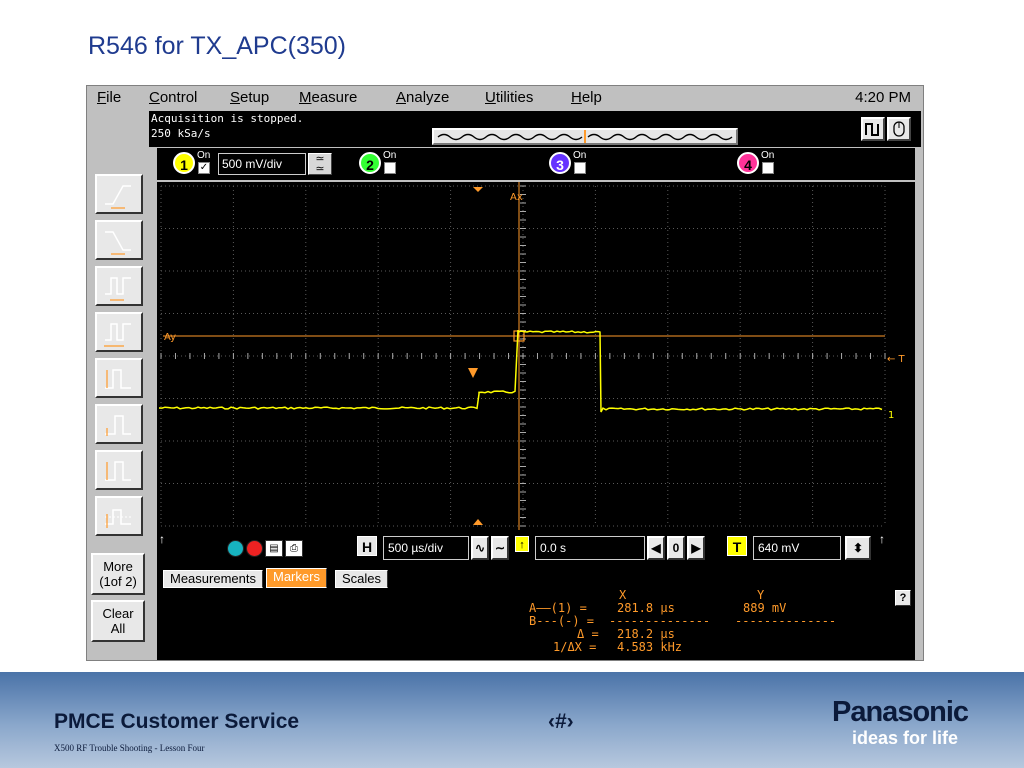 Image resolution: width=1024 pixels, height=768 pixels. What do you see at coordinates (882, 539) in the screenshot?
I see `trigger-arrow-icon: ↑` at bounding box center [882, 539].